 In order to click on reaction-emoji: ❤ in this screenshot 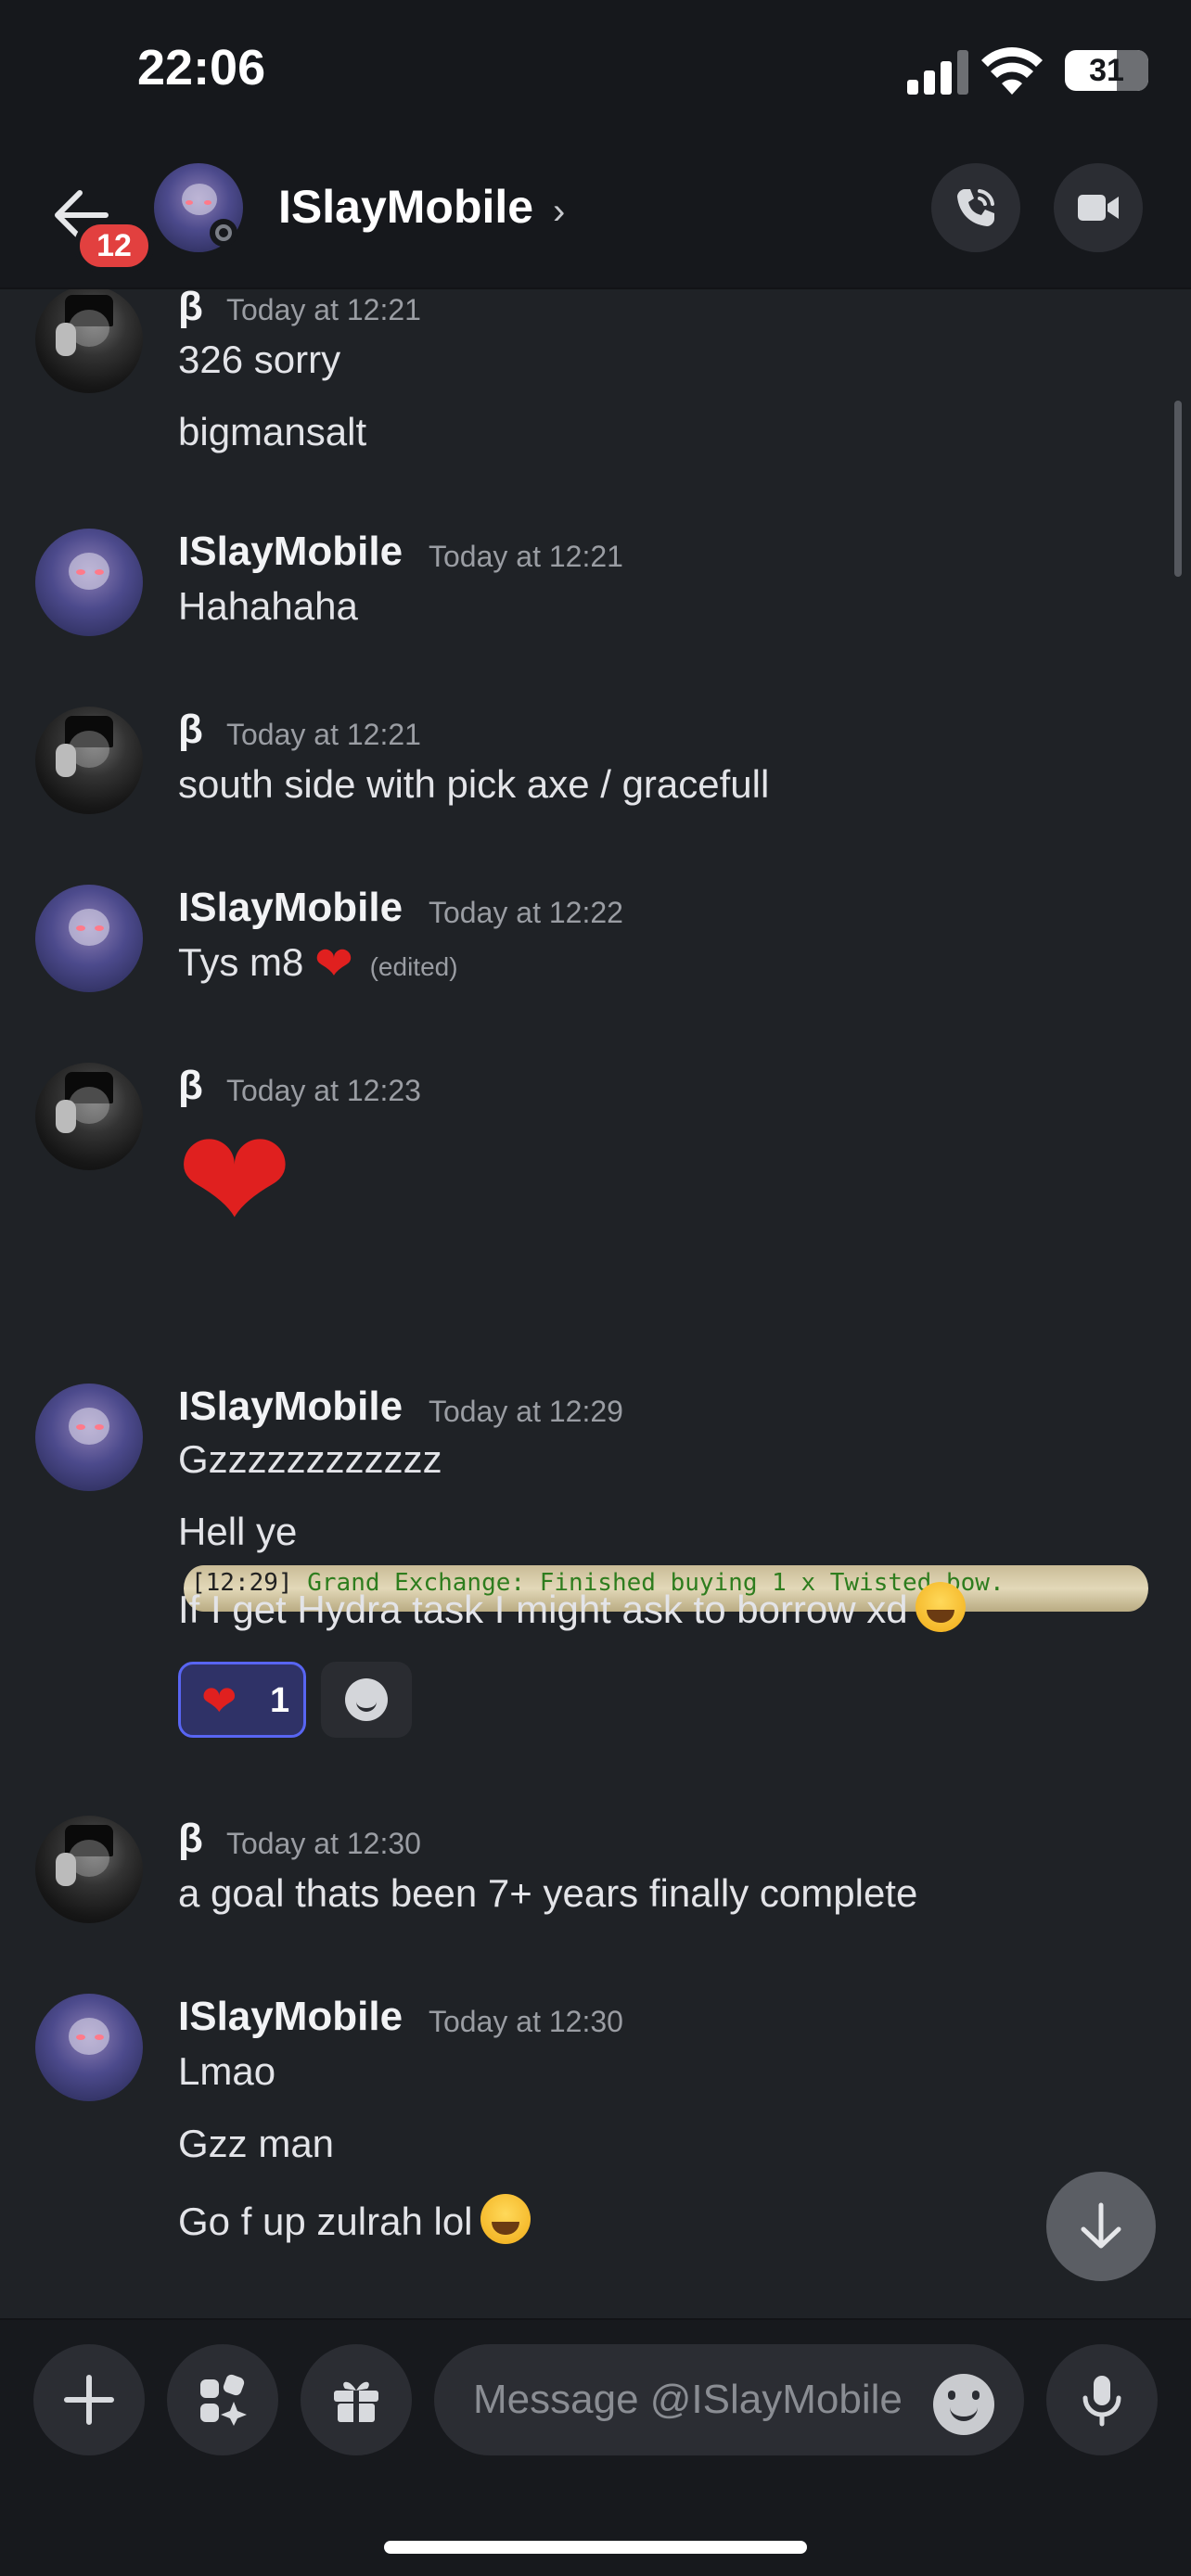, I will do `click(219, 1701)`.